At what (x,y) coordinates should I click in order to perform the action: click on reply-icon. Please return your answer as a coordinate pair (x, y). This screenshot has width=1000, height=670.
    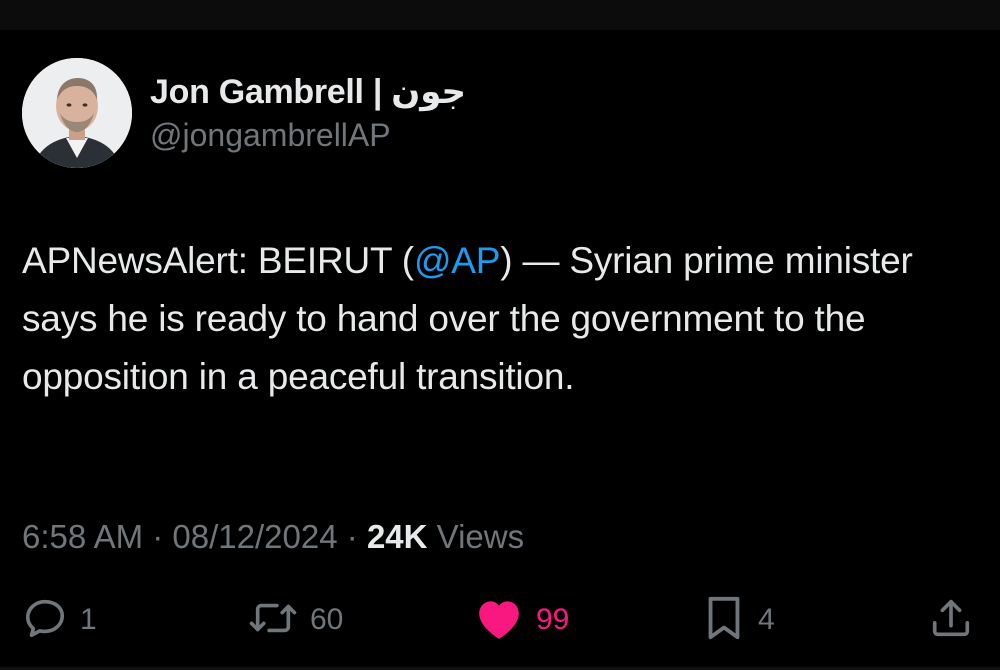
    Looking at the image, I should click on (45, 620).